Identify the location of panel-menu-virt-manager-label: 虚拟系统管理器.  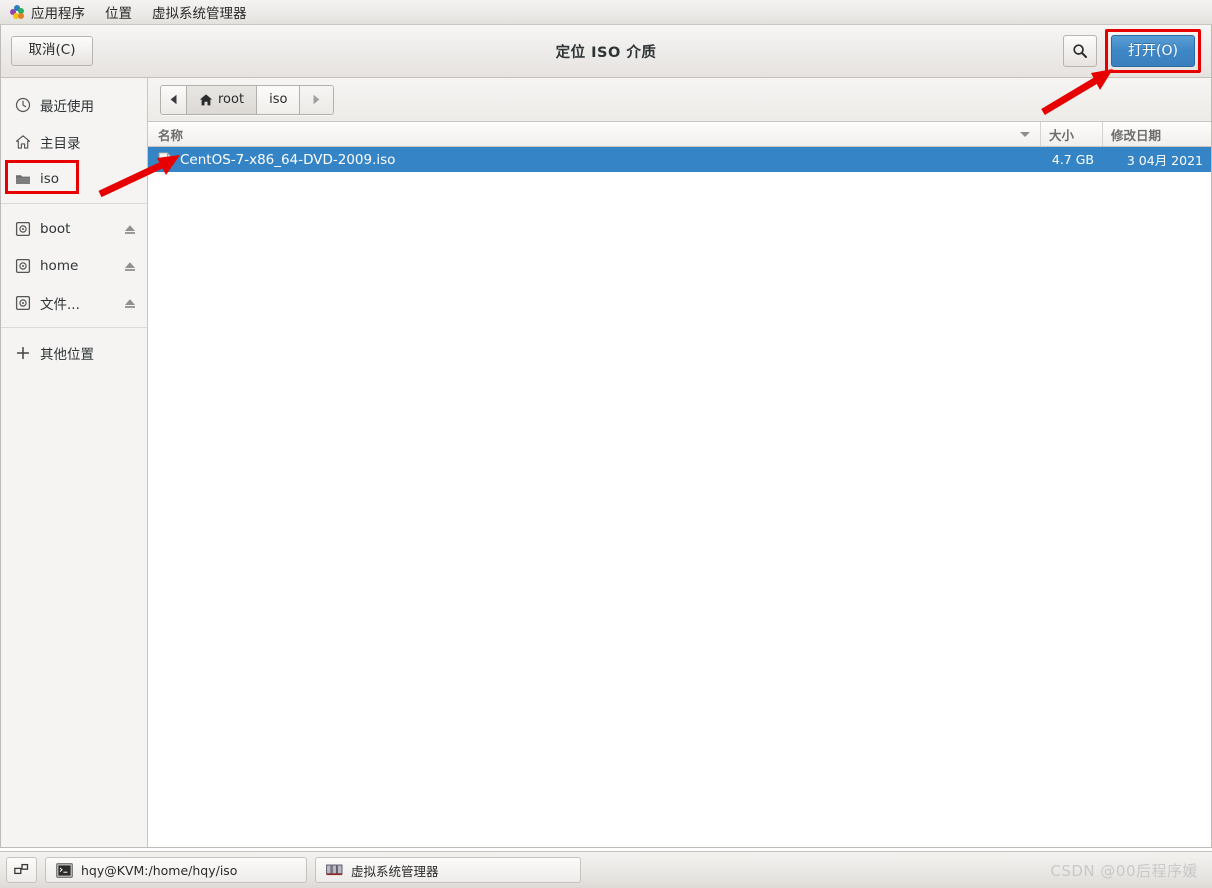
(199, 14).